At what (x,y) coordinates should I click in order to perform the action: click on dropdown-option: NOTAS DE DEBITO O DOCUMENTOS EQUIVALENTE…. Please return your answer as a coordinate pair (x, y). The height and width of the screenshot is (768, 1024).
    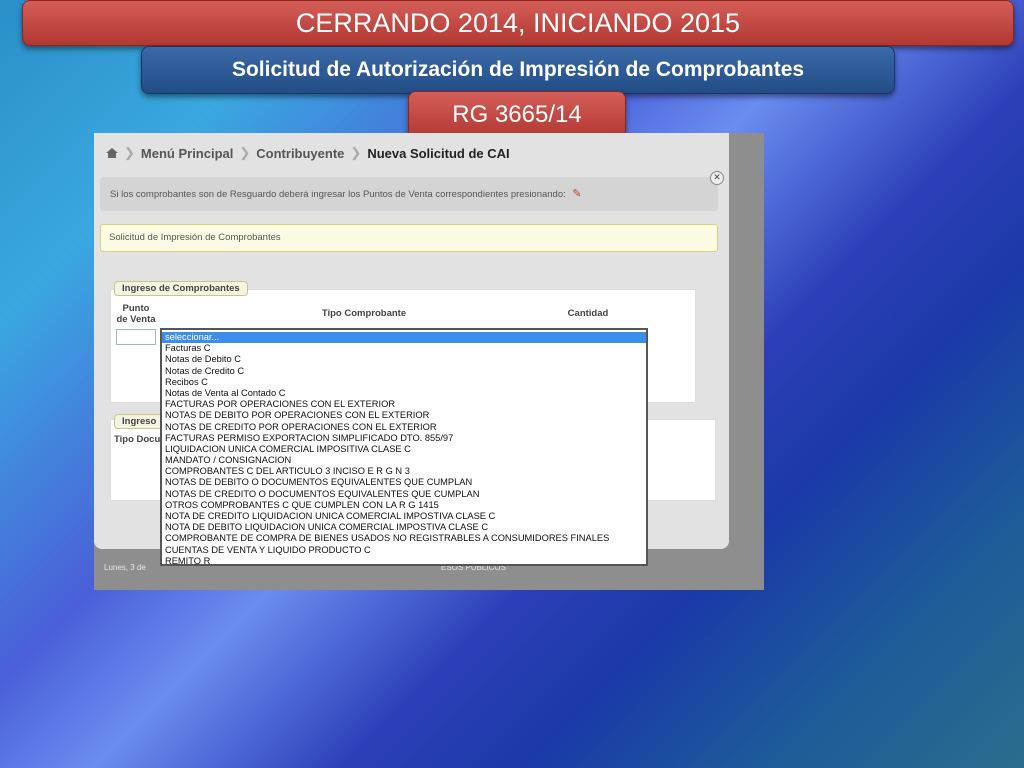
    Looking at the image, I should click on (404, 482).